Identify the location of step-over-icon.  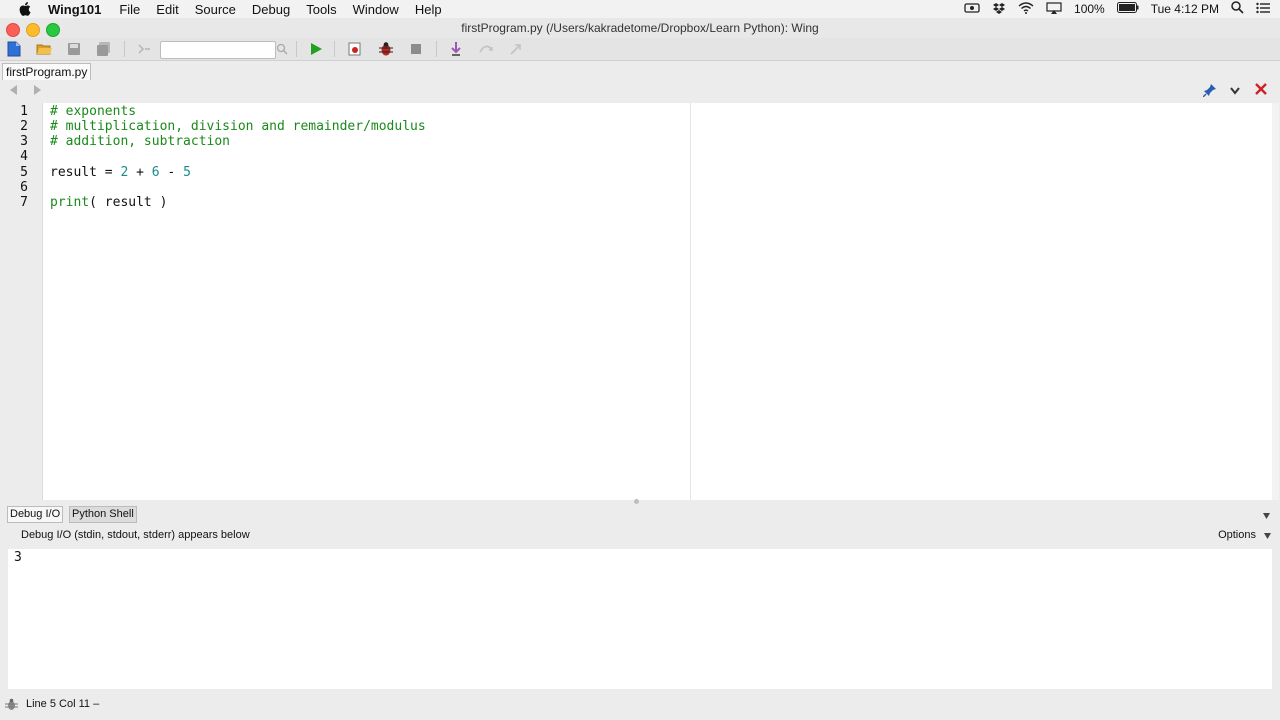
(486, 49).